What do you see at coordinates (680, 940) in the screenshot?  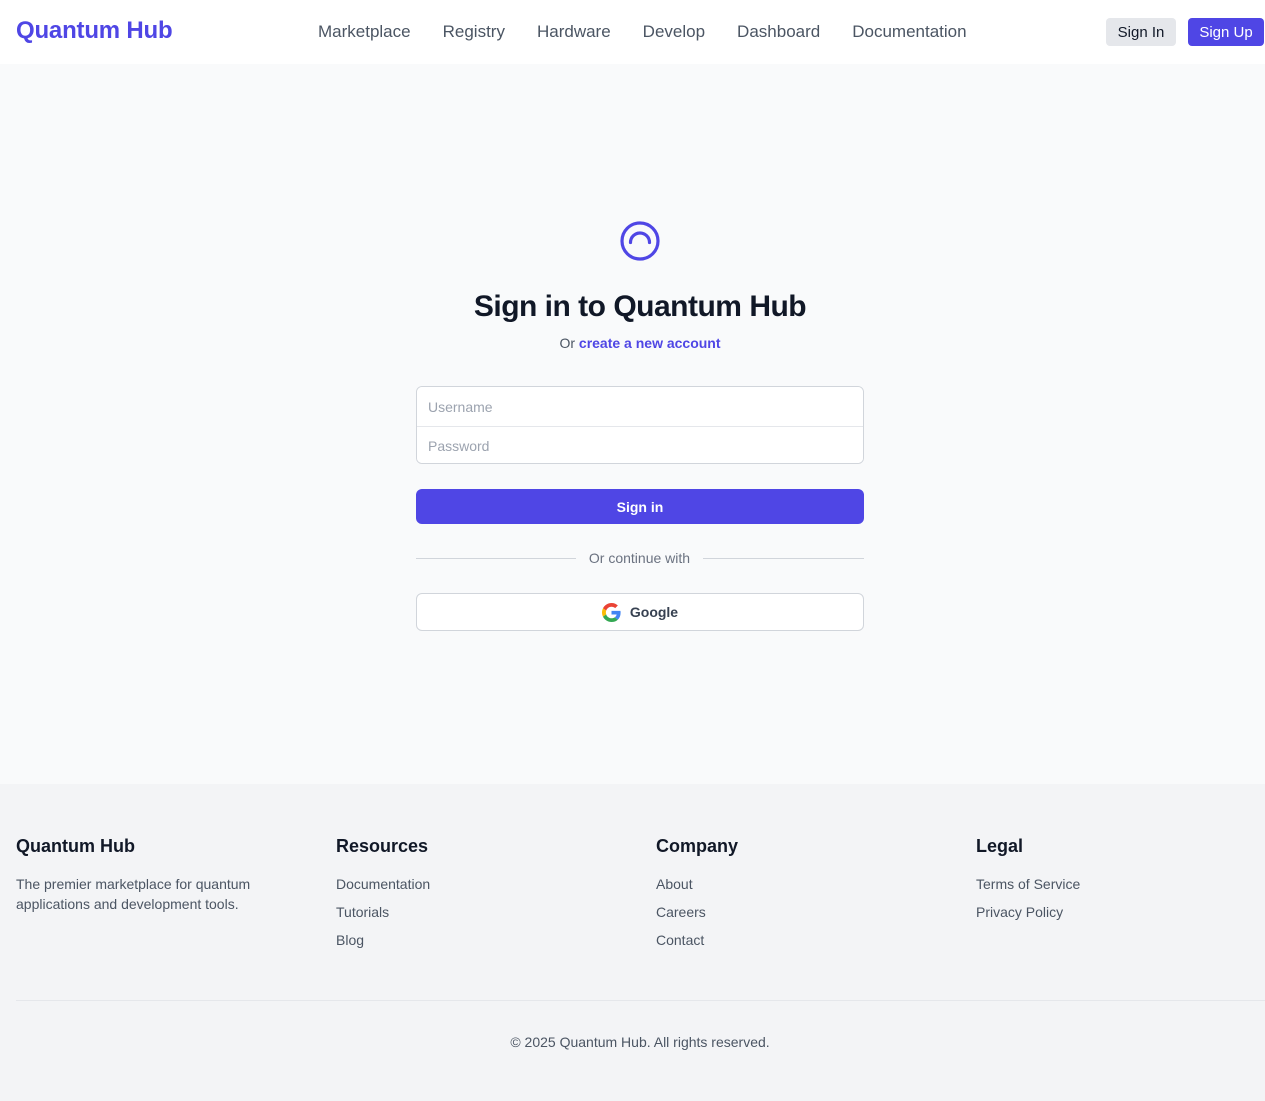 I see `footer-link-contact: Contact` at bounding box center [680, 940].